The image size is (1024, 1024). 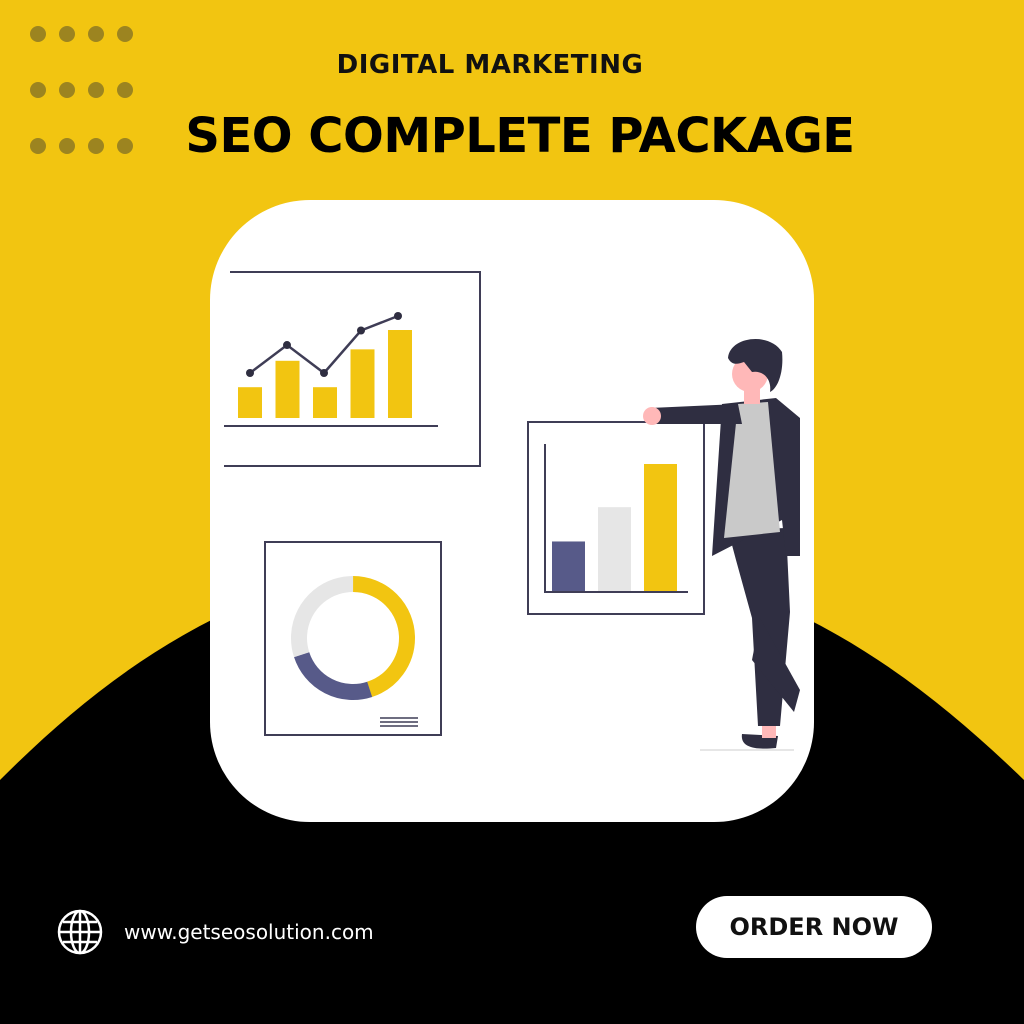 I want to click on hand, so click(x=652, y=416).